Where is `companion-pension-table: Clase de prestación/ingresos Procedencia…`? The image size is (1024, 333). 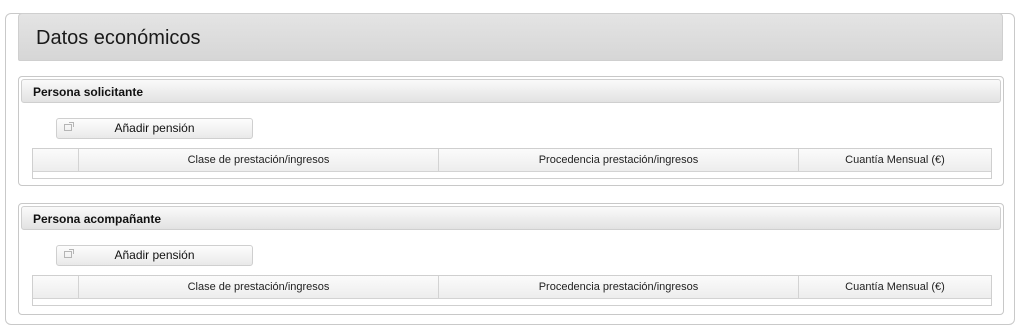 companion-pension-table: Clase de prestación/ingresos Procedencia… is located at coordinates (512, 290).